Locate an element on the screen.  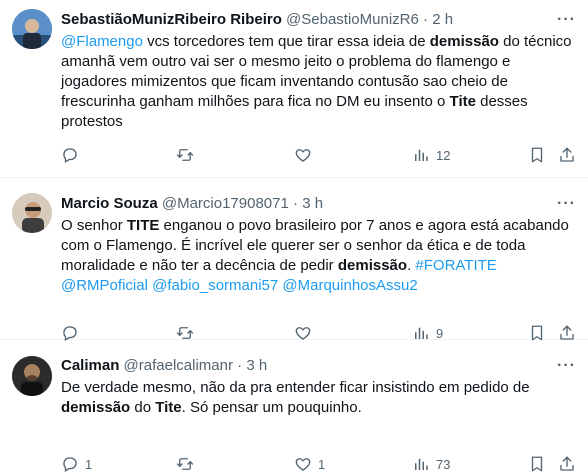
highlight-text: TITE is located at coordinates (143, 225).